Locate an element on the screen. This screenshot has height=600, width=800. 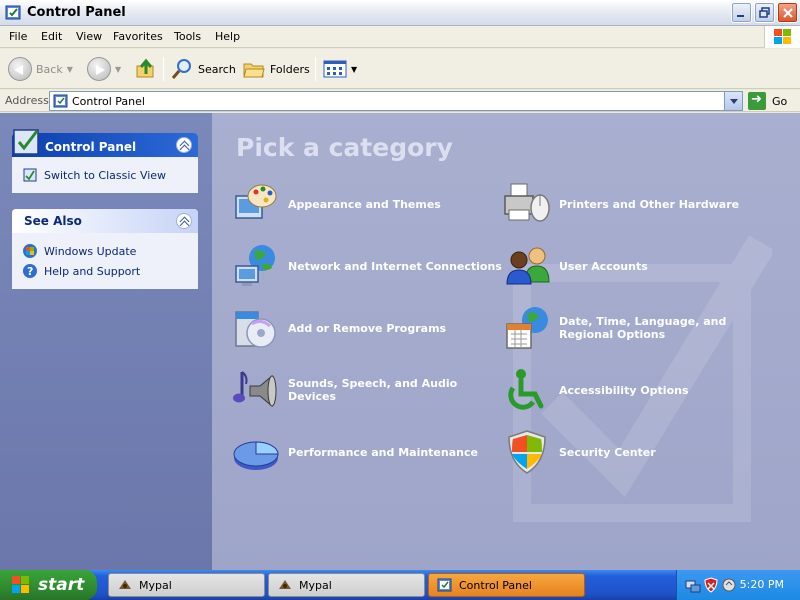
close-button is located at coordinates (787, 12).